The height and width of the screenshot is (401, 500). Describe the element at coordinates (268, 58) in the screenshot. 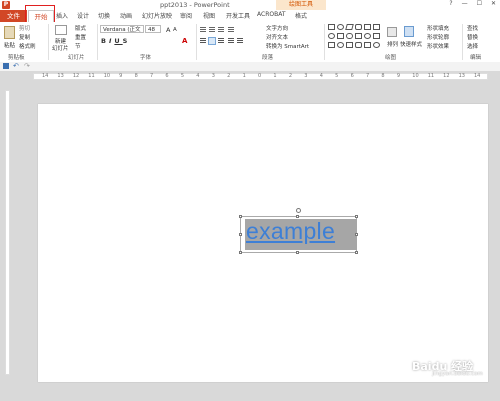

I see `group-label-paragraph: 段落` at that location.